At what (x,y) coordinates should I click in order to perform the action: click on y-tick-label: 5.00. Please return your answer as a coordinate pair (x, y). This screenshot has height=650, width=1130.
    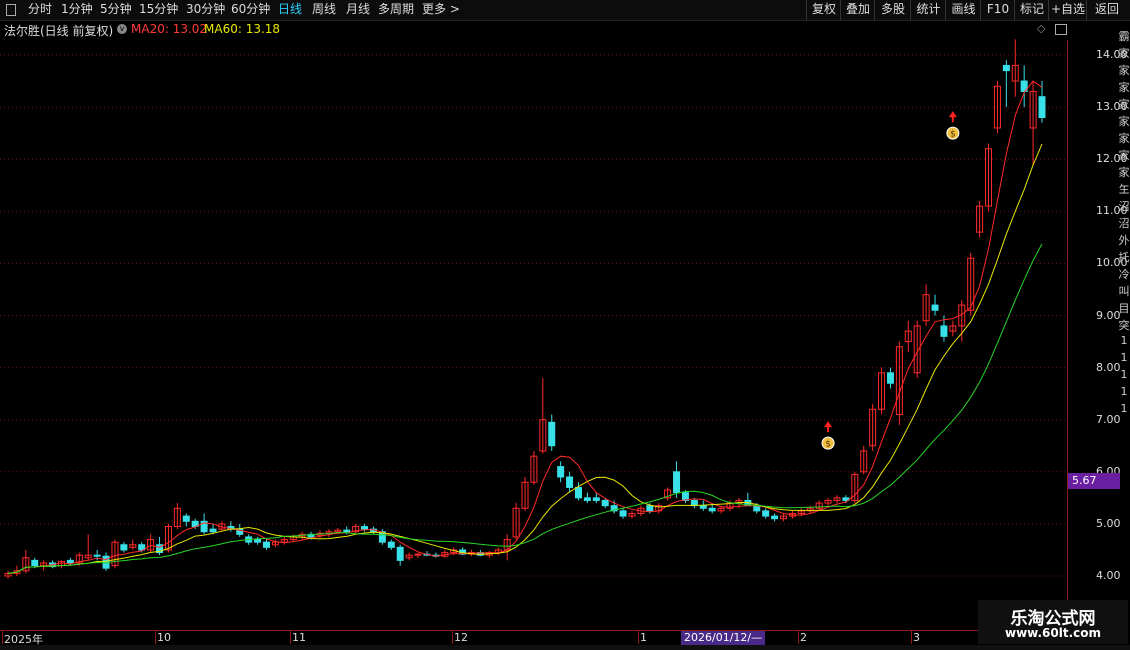
    Looking at the image, I should click on (1108, 523).